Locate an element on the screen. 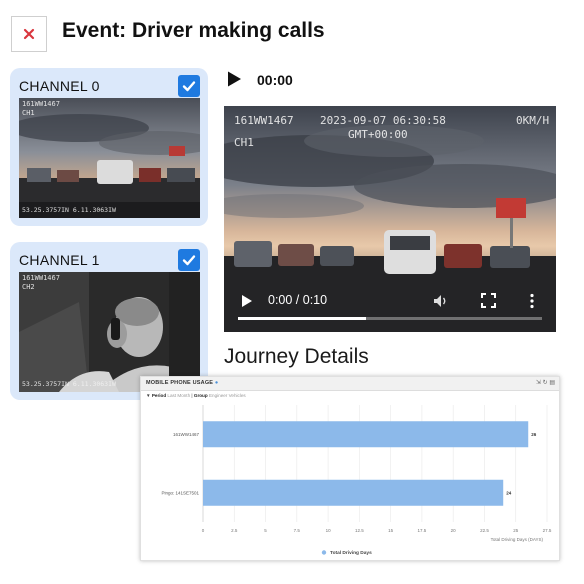 The height and width of the screenshot is (584, 584). play-button is located at coordinates (234, 81).